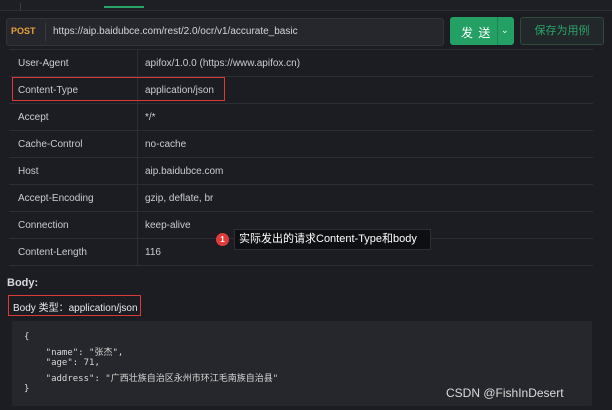 Image resolution: width=612 pixels, height=410 pixels. I want to click on annotation-badge: 1, so click(222, 239).